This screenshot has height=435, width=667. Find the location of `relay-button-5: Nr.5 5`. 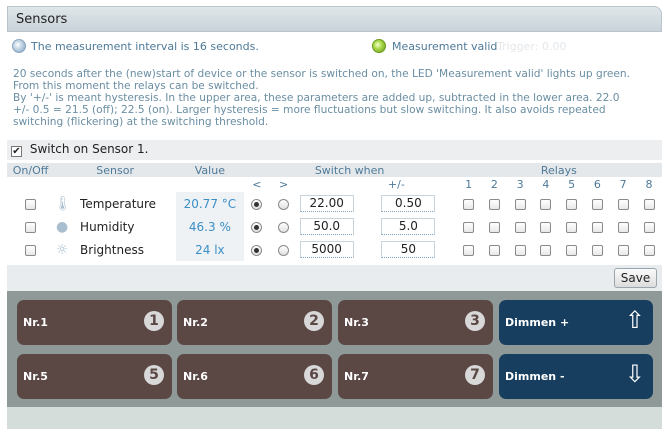

relay-button-5: Nr.5 5 is located at coordinates (94, 376).